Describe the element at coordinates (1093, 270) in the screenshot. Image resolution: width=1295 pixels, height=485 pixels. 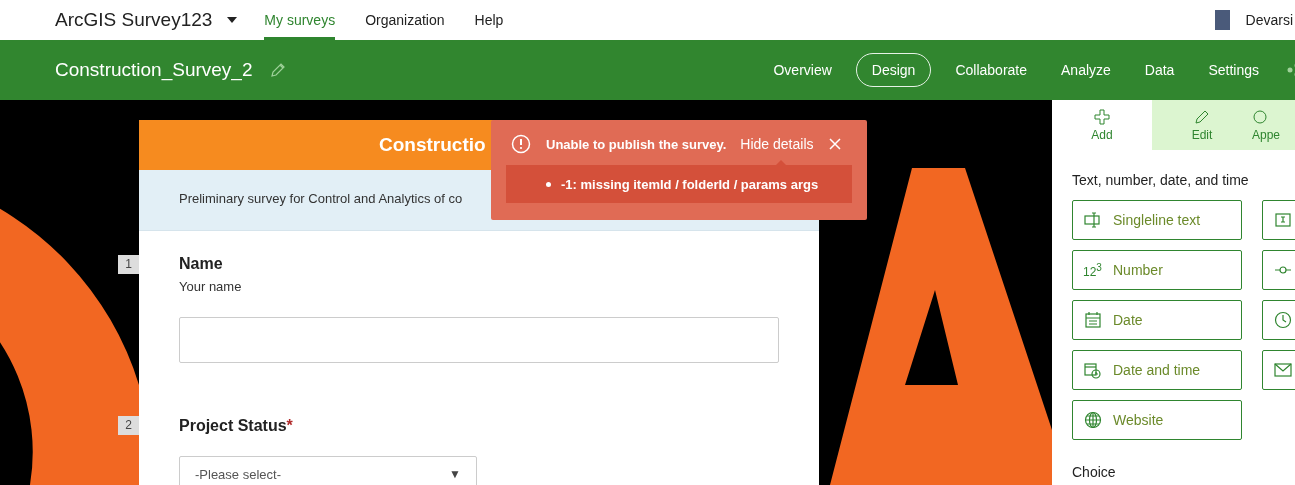
I see `number-icon: 12$^{3}$` at that location.